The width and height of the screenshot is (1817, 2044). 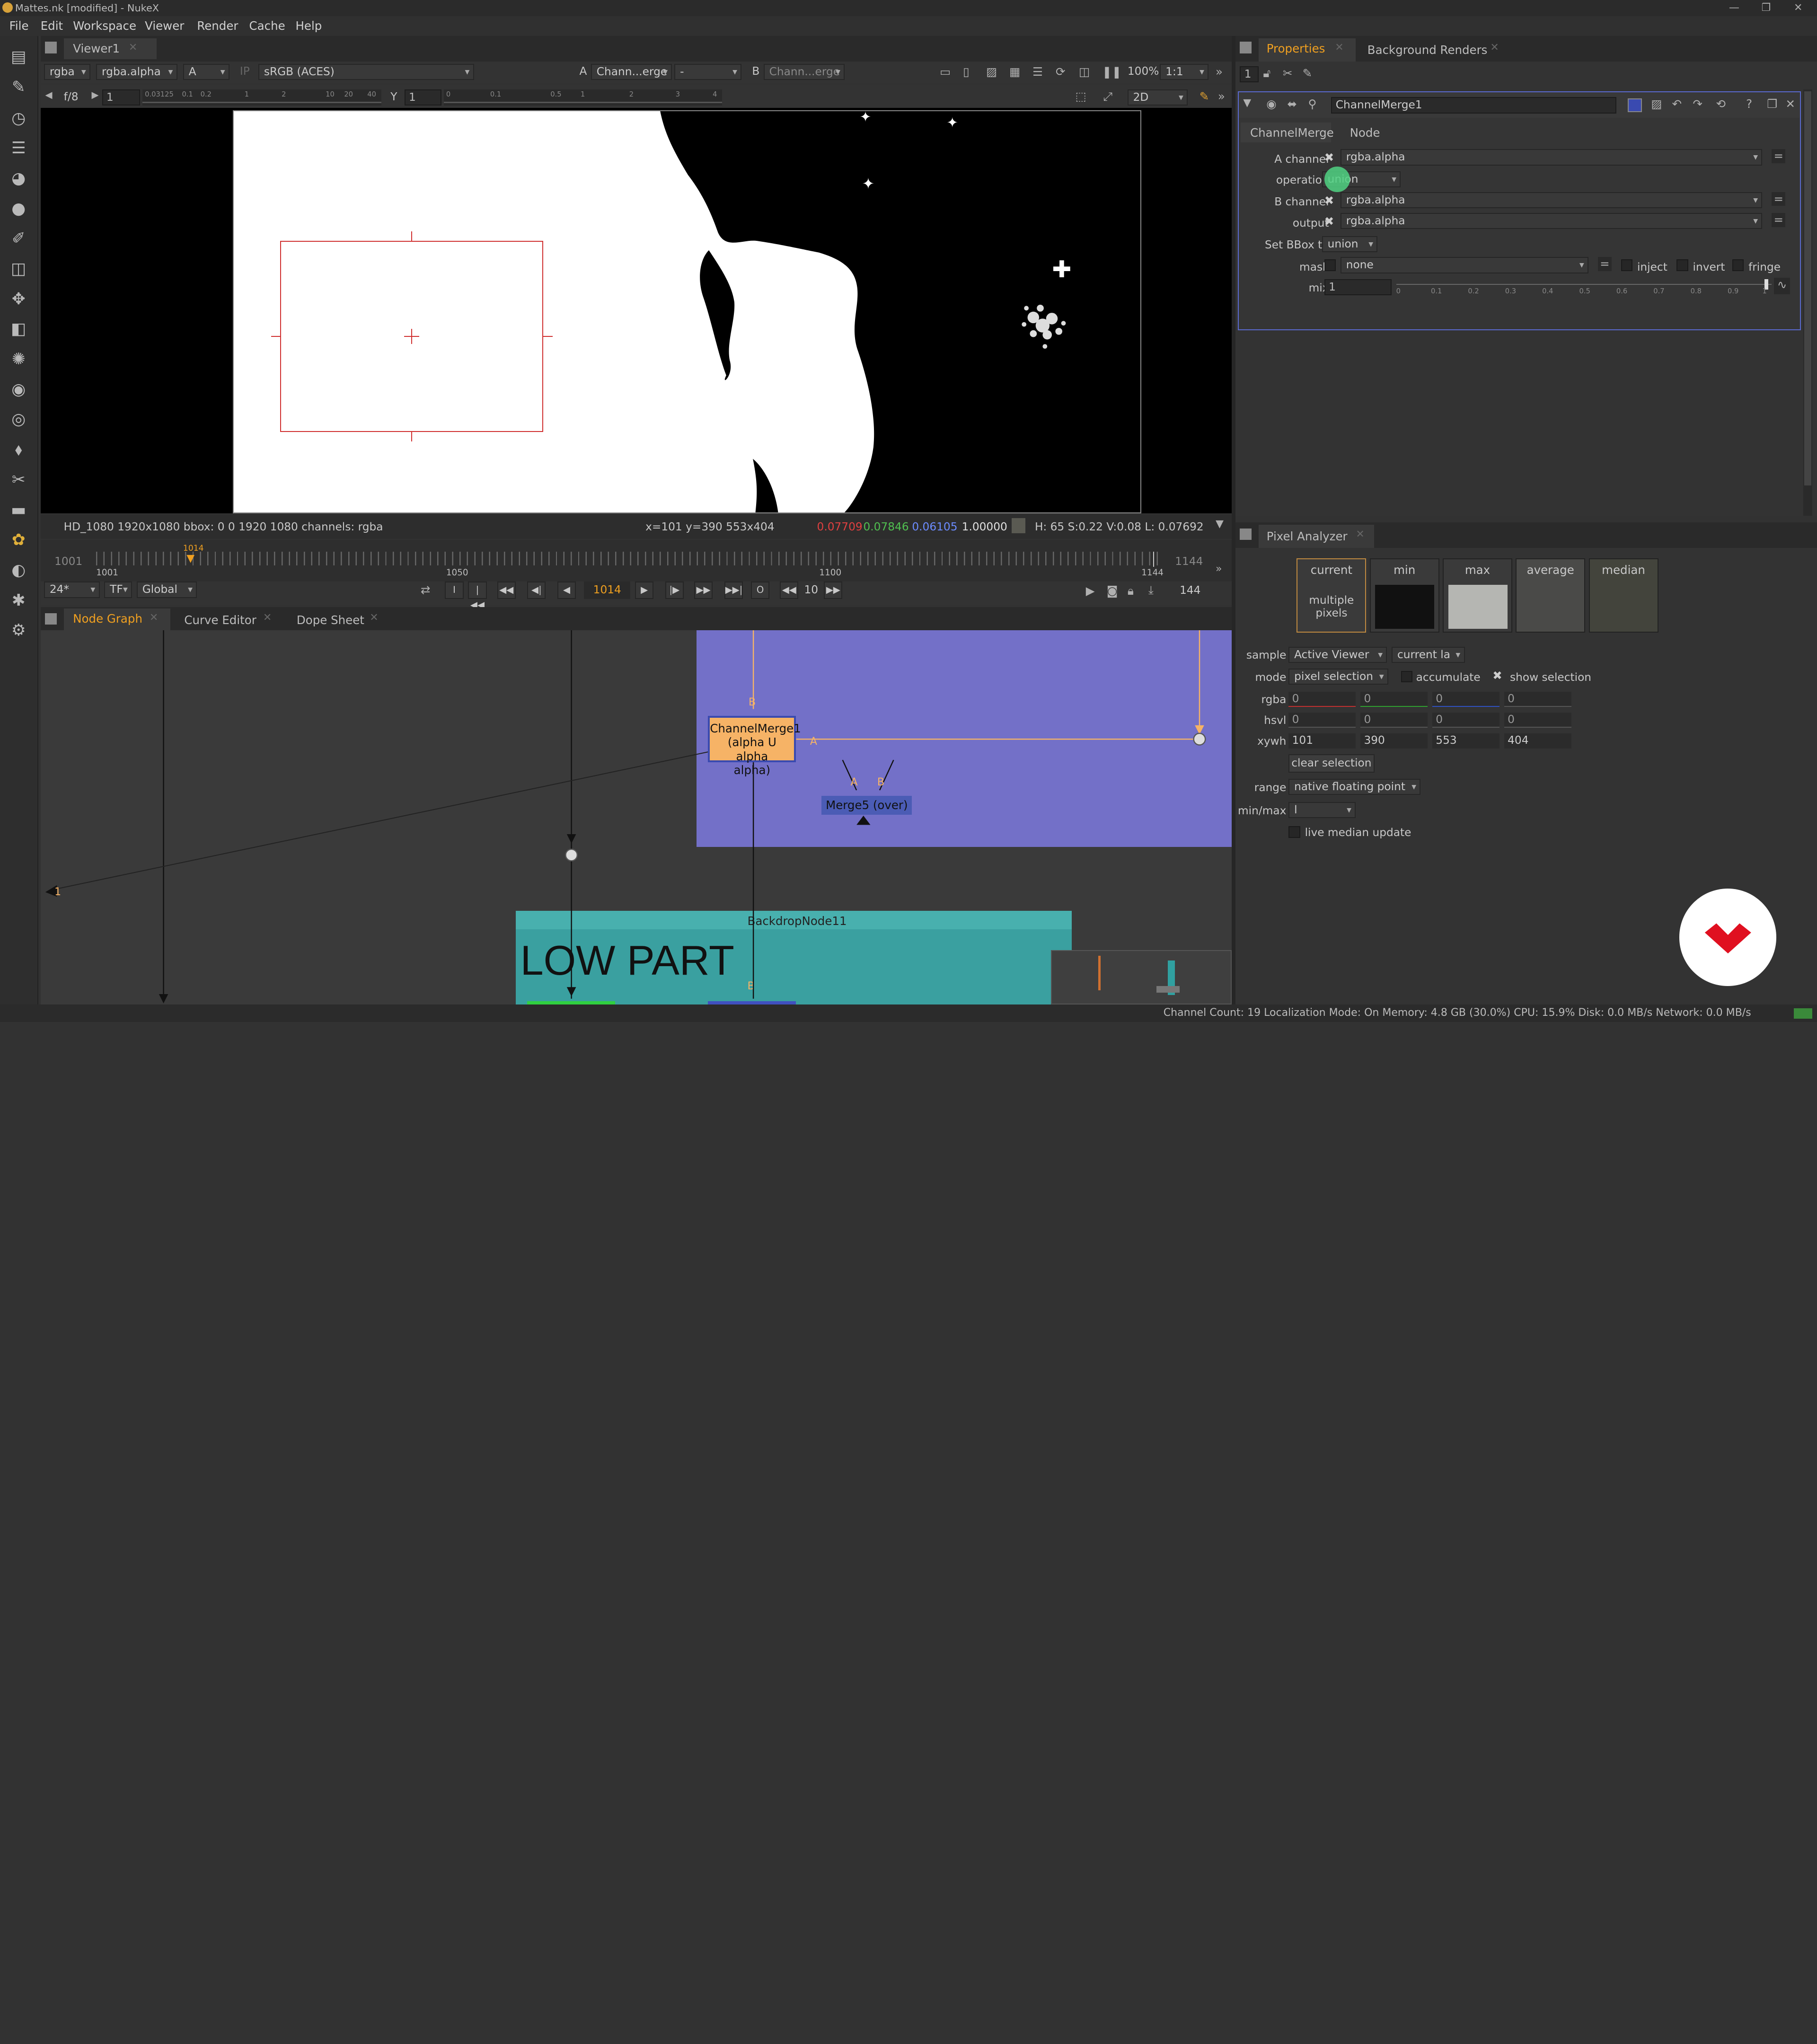 What do you see at coordinates (608, 590) in the screenshot?
I see `current-frame-field: 1014` at bounding box center [608, 590].